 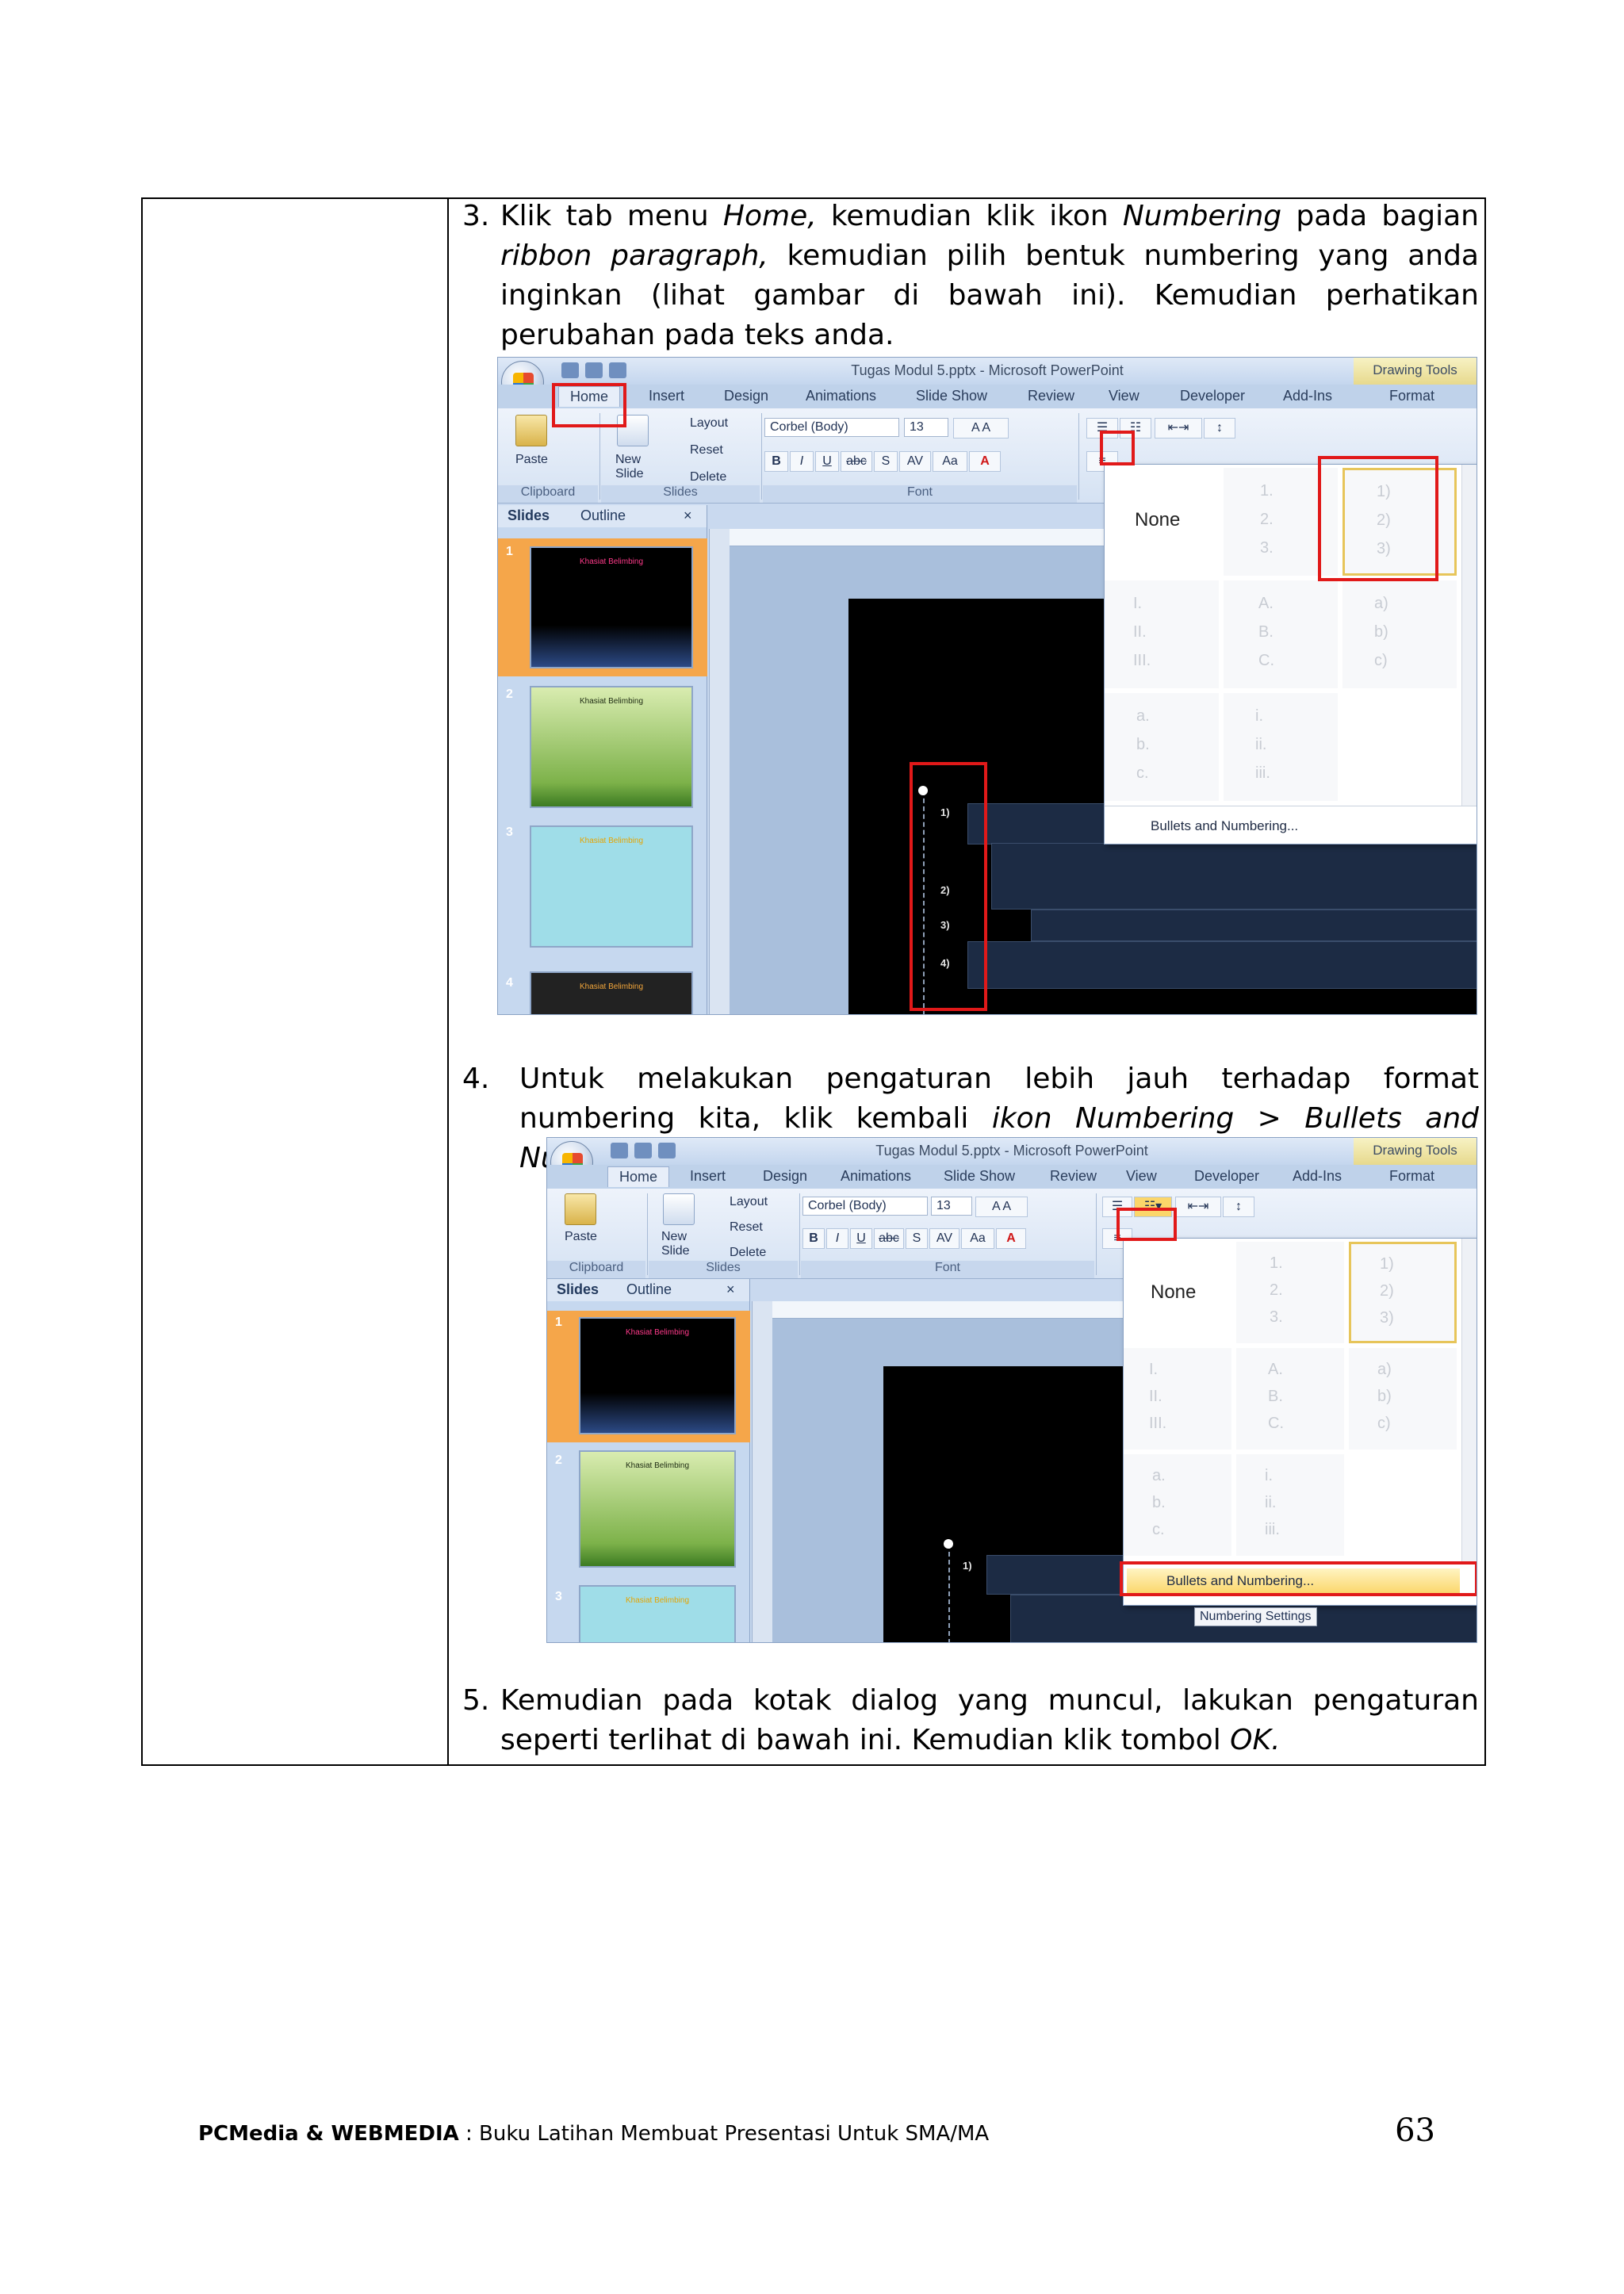 What do you see at coordinates (476, 1079) in the screenshot?
I see `step-number: 4.` at bounding box center [476, 1079].